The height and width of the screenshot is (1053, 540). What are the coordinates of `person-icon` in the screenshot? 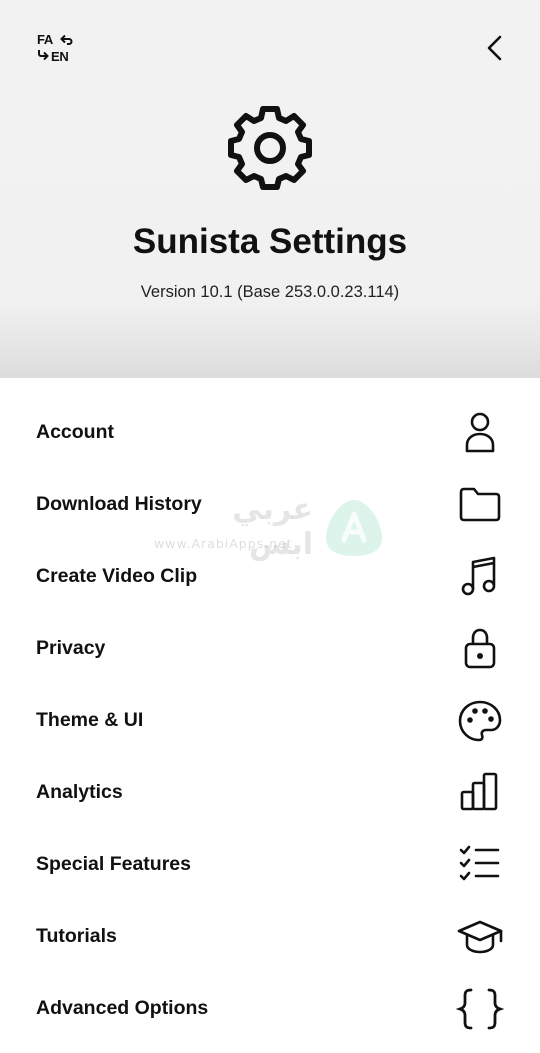 It's located at (480, 433).